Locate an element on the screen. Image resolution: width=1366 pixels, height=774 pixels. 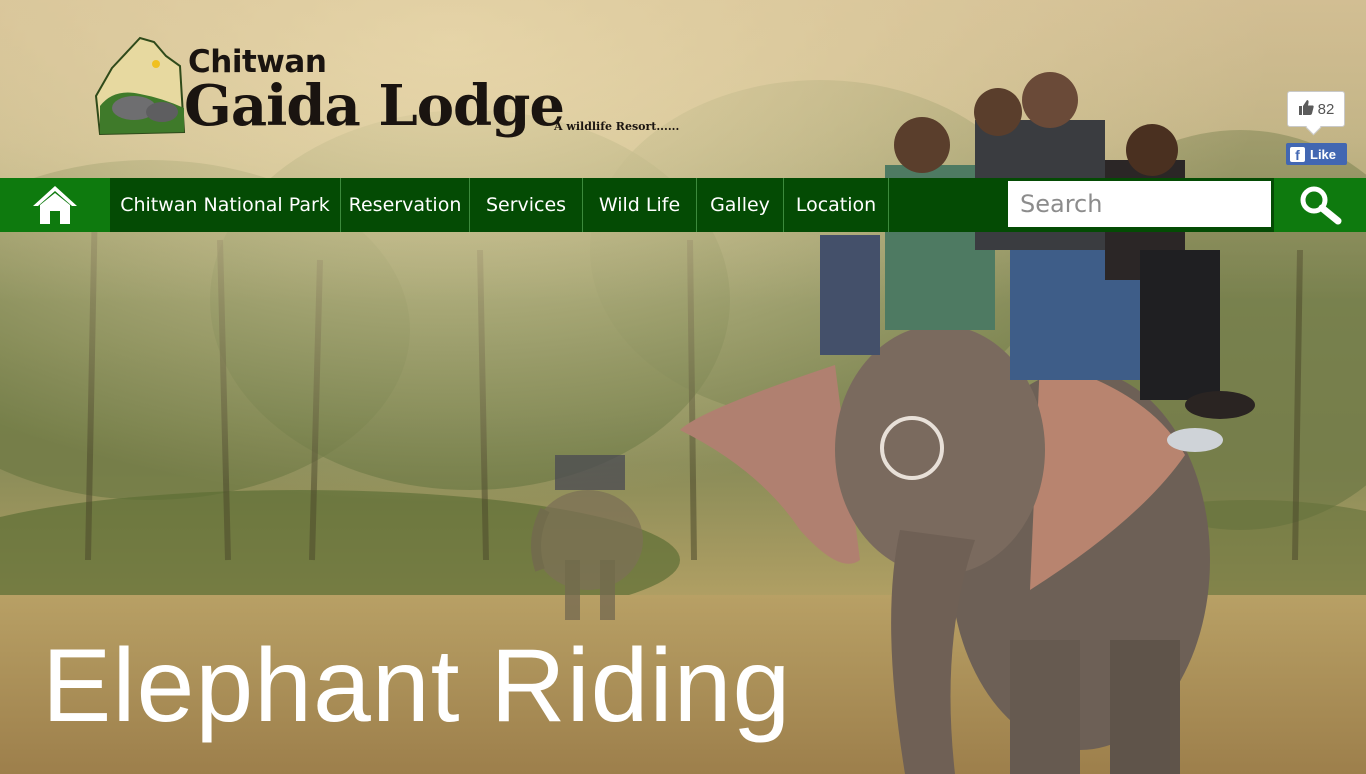
nav-item-services: Services is located at coordinates (526, 205).